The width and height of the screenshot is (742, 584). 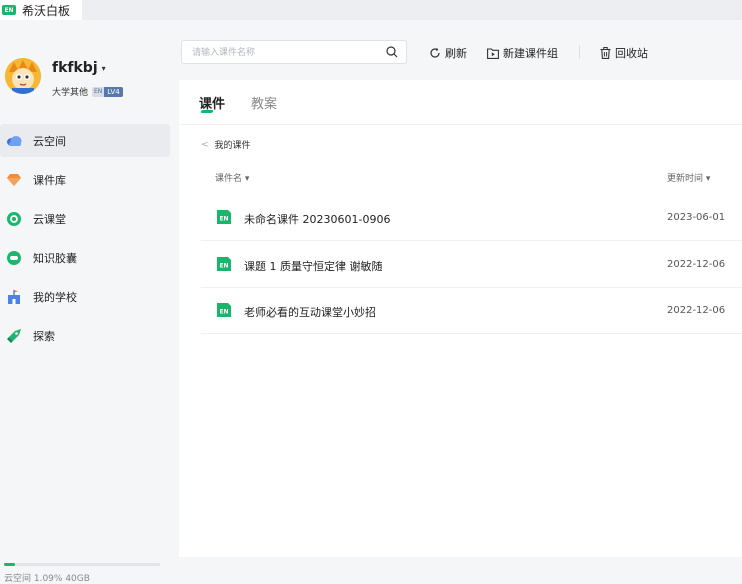 What do you see at coordinates (471, 217) in the screenshot?
I see `table-row: EN 未命名课件 20230601-0906 2023-06-01` at bounding box center [471, 217].